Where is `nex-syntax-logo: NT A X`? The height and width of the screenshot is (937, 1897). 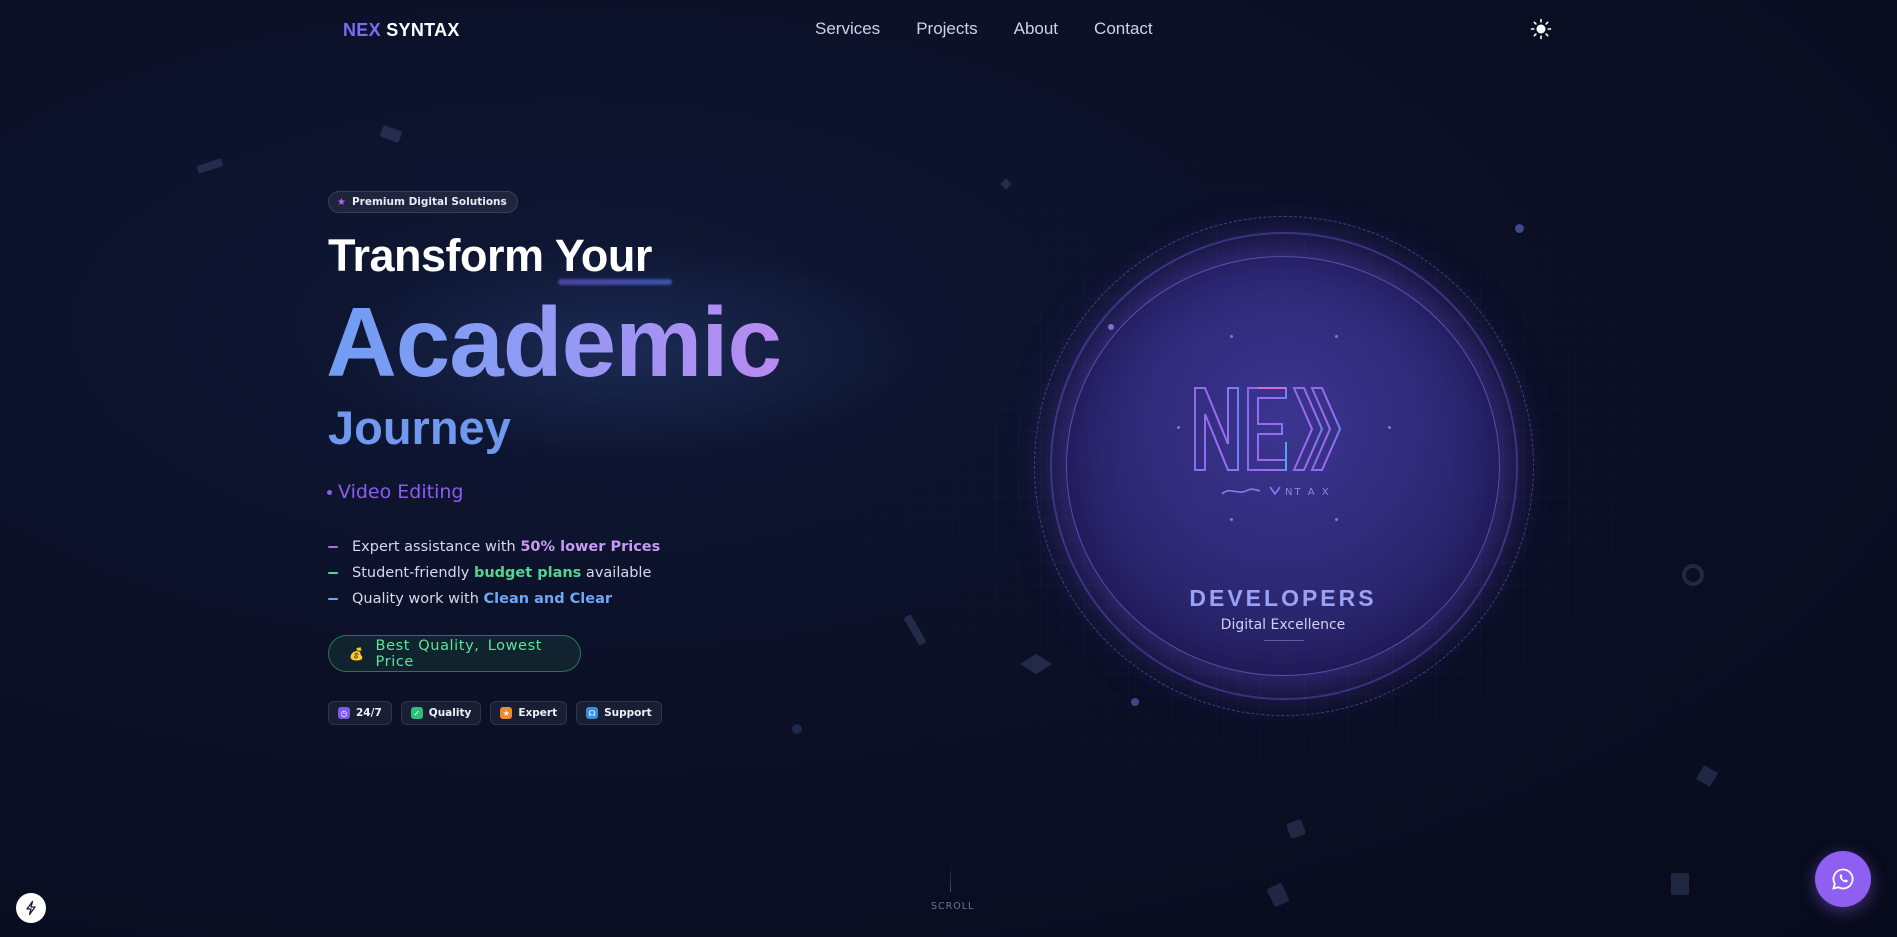 nex-syntax-logo: NT A X is located at coordinates (1268, 442).